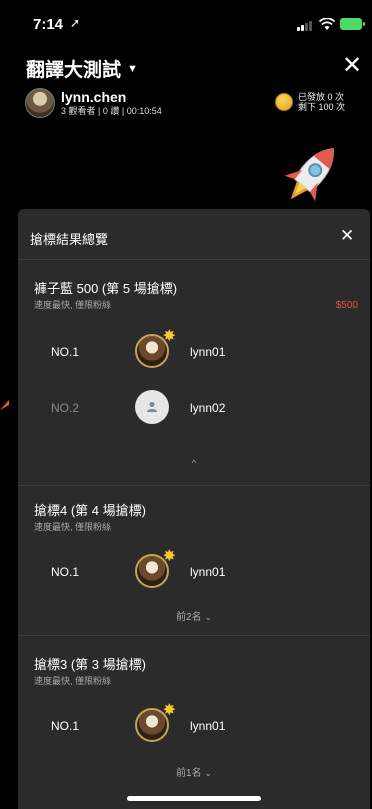 This screenshot has height=809, width=372. I want to click on expand-label: 前1名, so click(189, 773).